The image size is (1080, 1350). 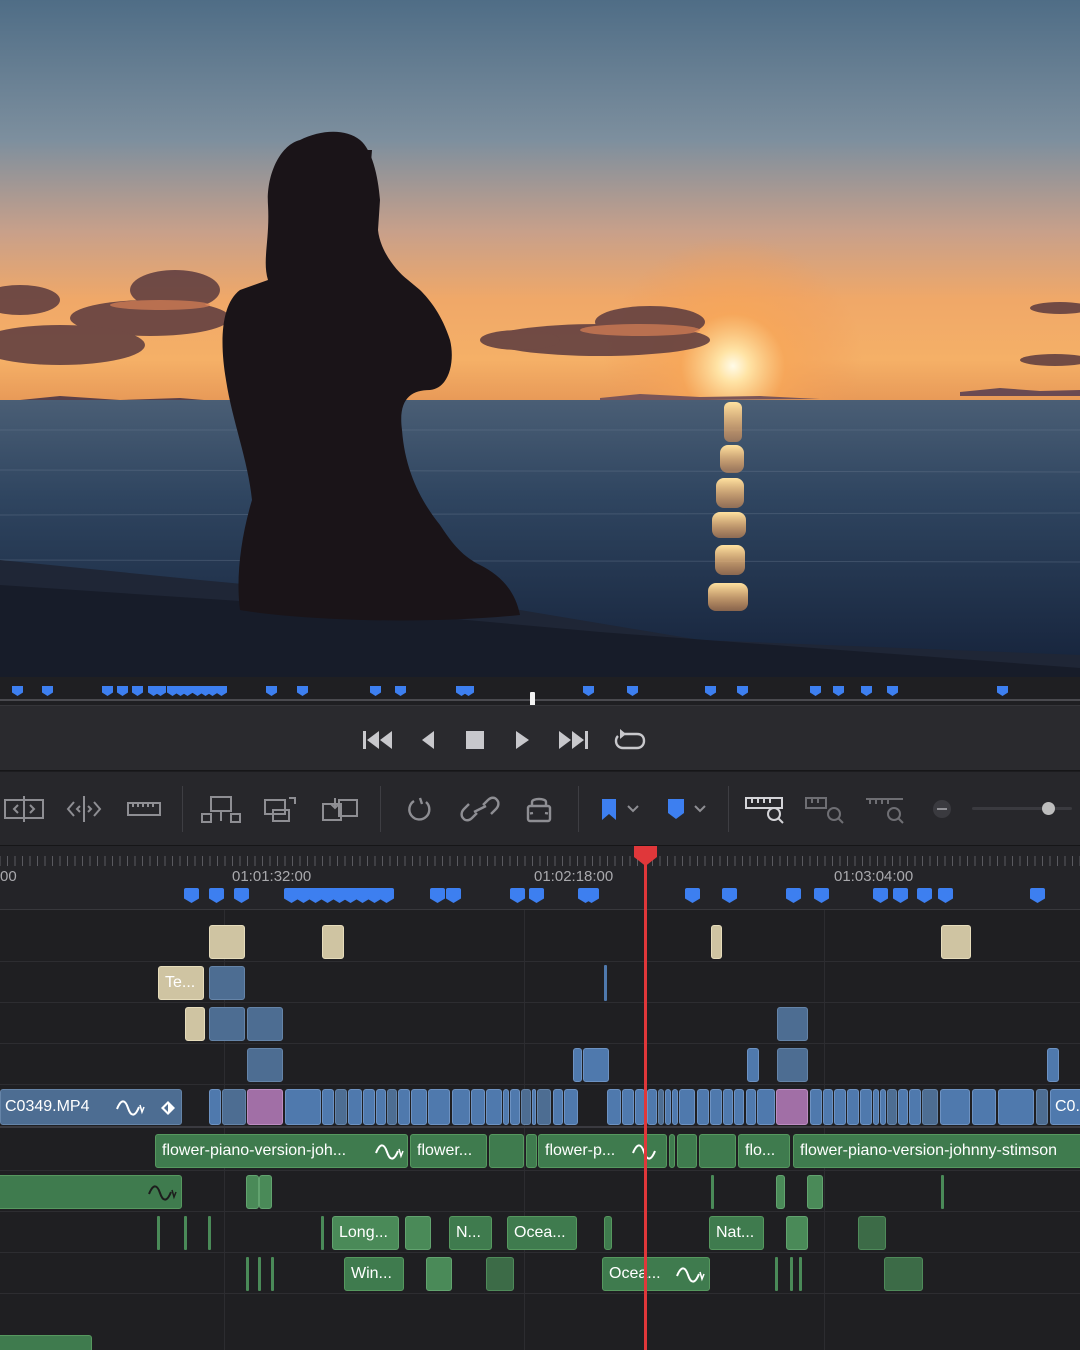 I want to click on playhead-line, so click(x=645, y=1098).